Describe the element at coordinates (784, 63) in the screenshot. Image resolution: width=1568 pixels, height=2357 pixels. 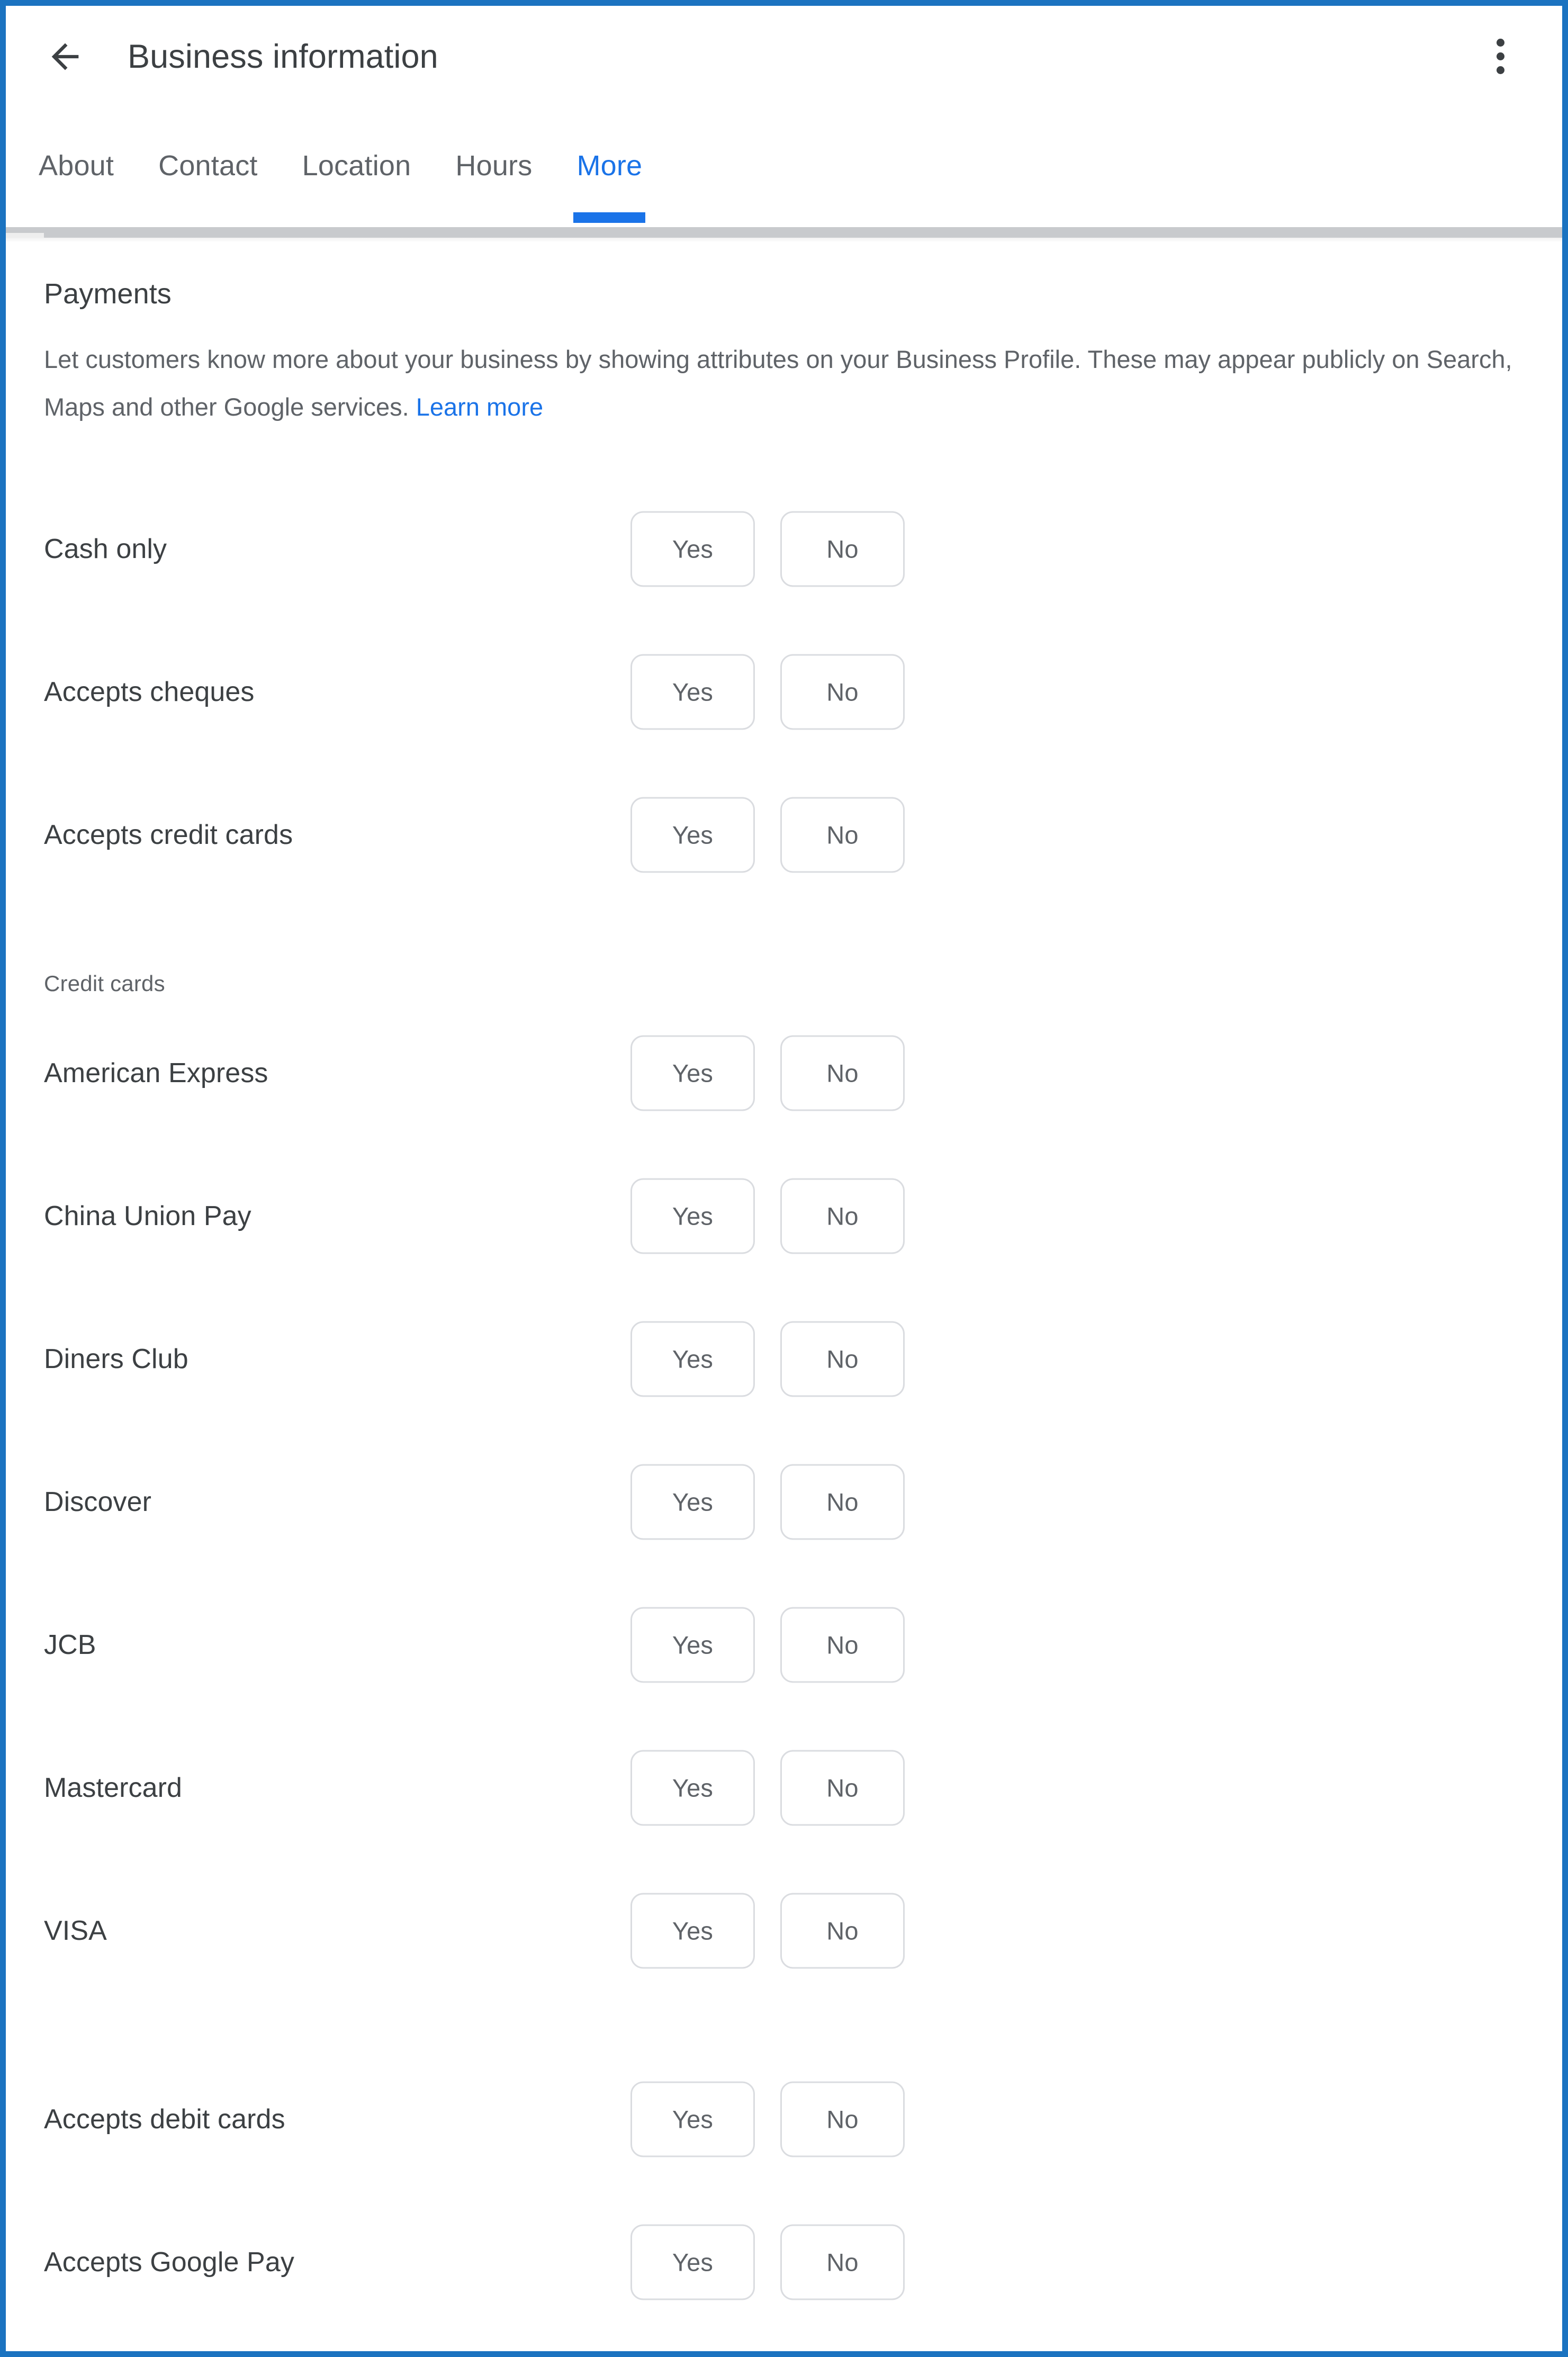
I see `app-bar: Business information` at that location.